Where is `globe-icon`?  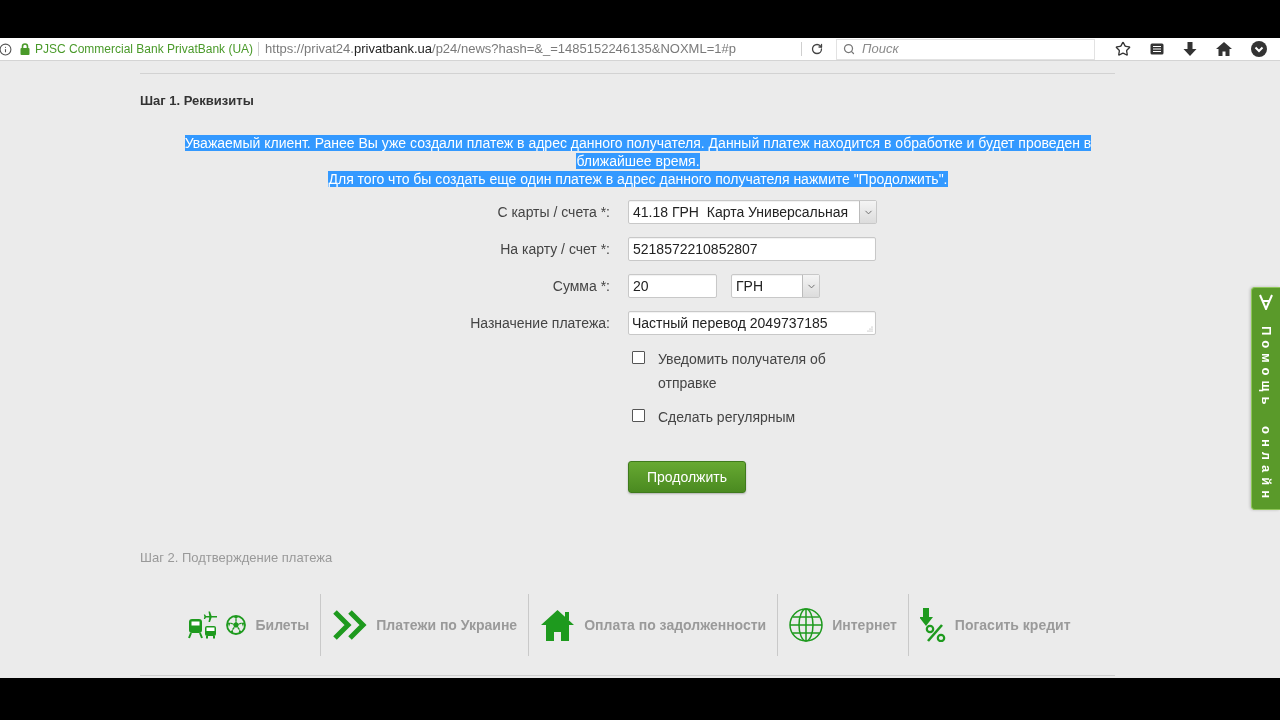
globe-icon is located at coordinates (806, 625).